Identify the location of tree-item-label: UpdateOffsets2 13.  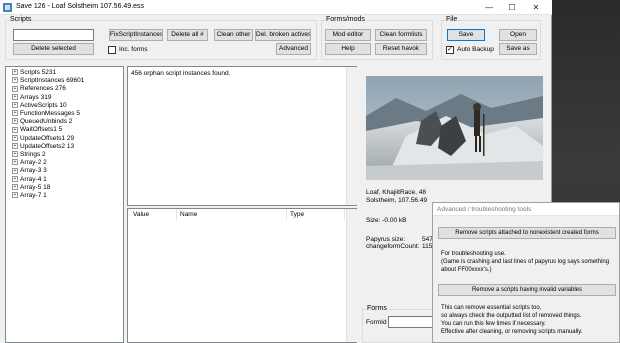
(47, 146).